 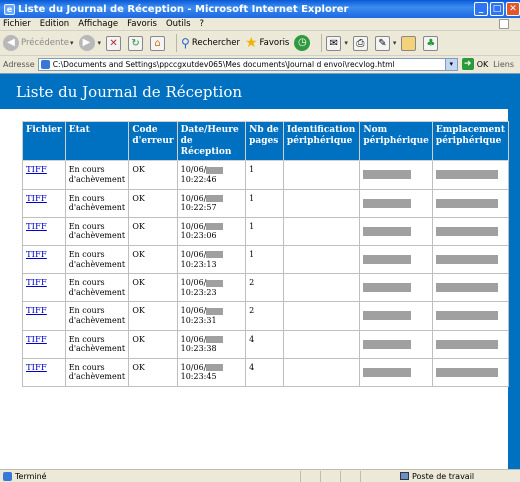 What do you see at coordinates (11, 43) in the screenshot?
I see `back-arrow-icon: ◀` at bounding box center [11, 43].